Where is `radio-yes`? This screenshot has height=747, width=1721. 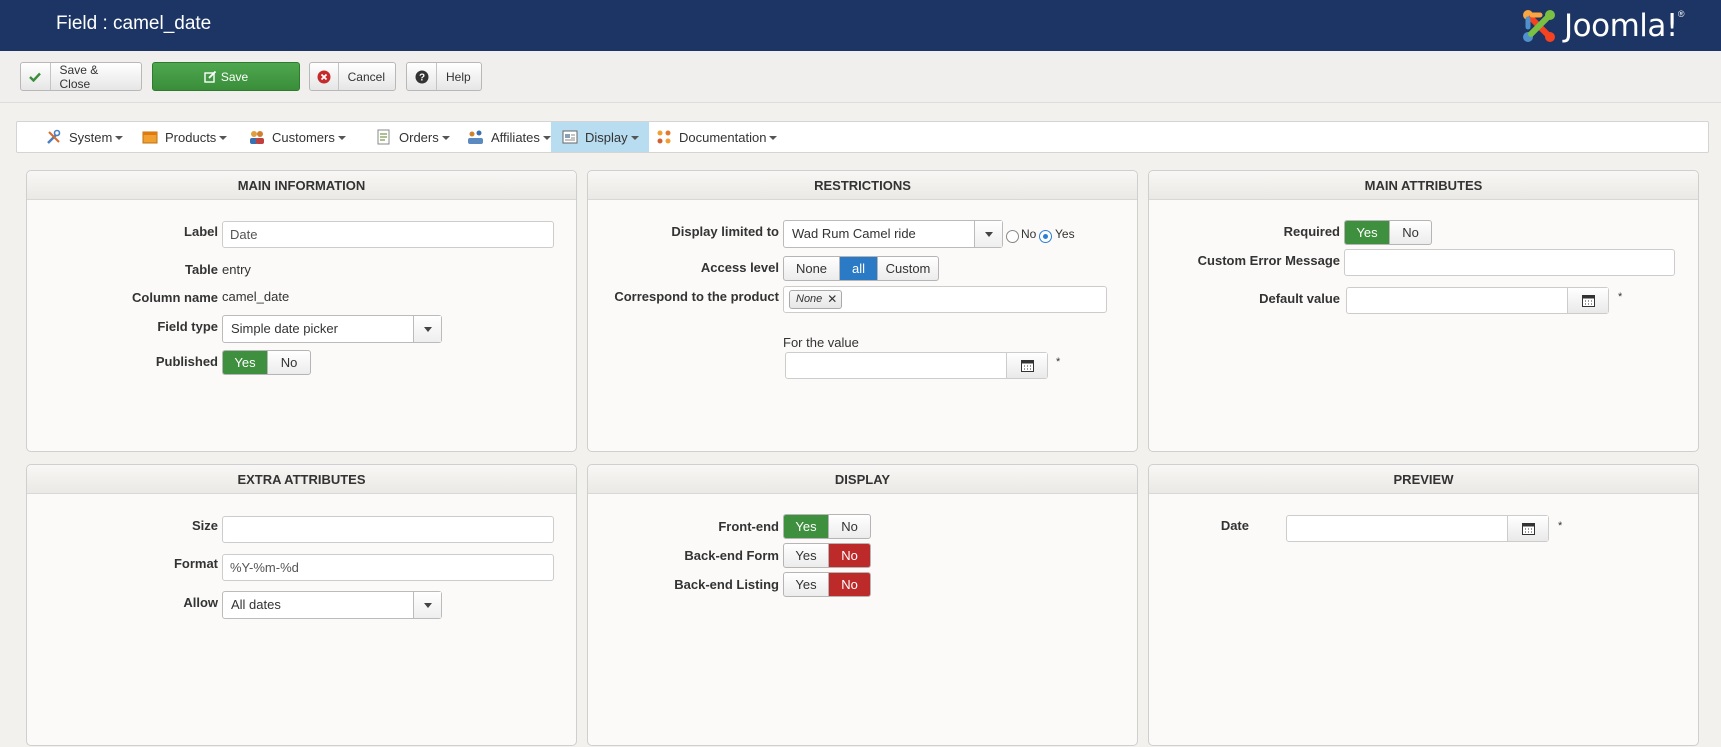
radio-yes is located at coordinates (1045, 236).